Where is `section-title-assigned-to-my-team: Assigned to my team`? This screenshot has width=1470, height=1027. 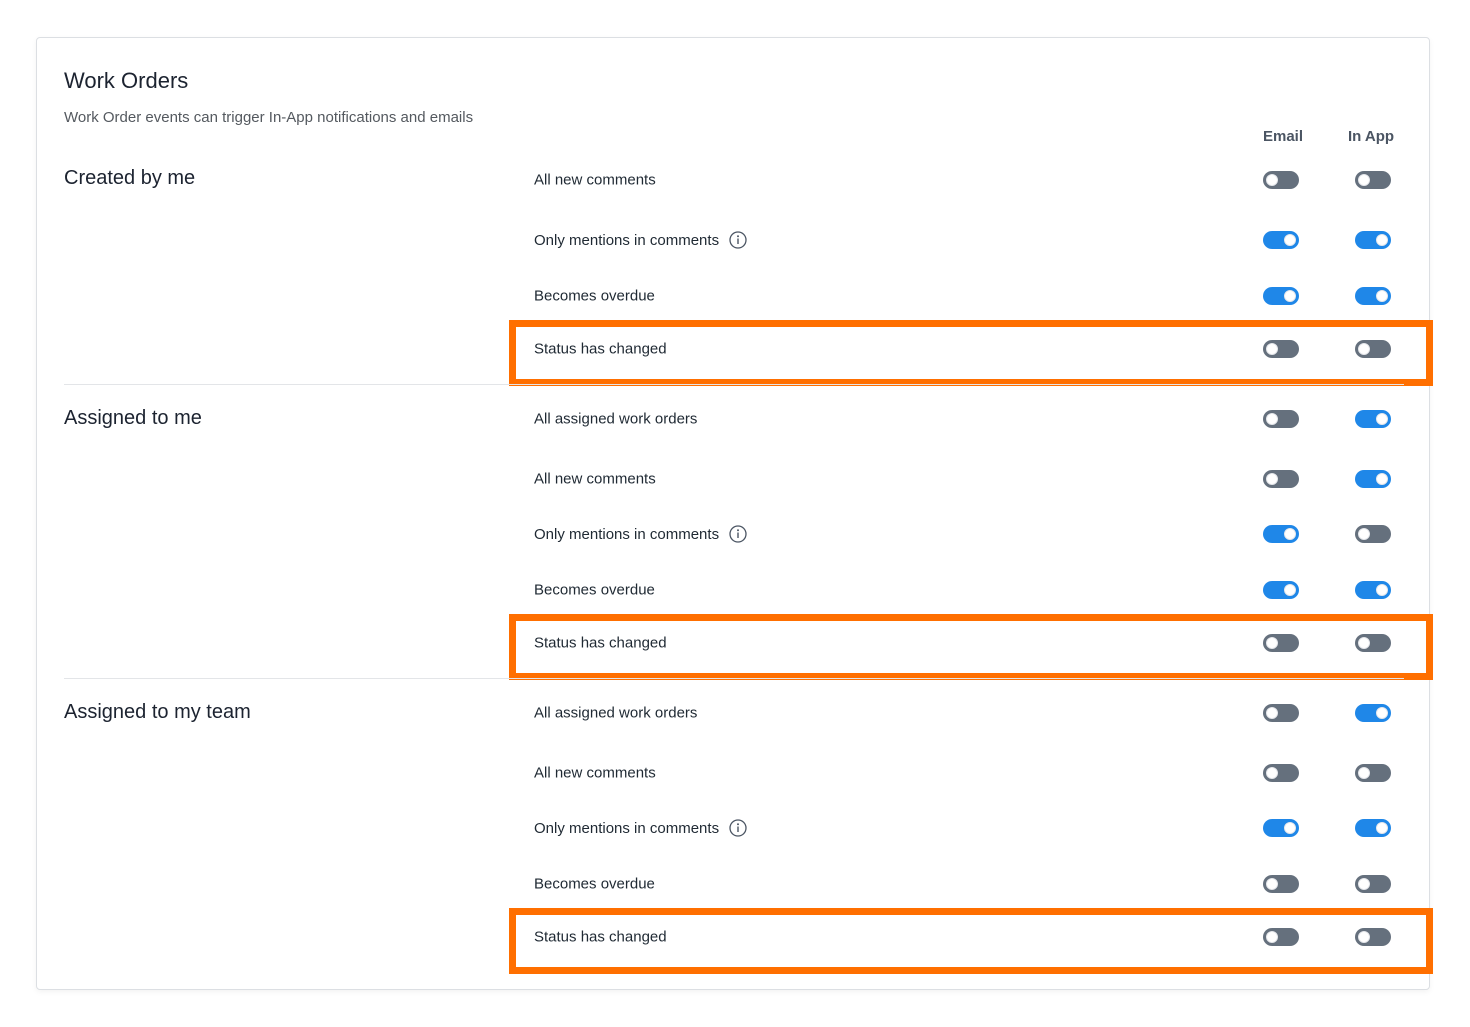 section-title-assigned-to-my-team: Assigned to my team is located at coordinates (157, 712).